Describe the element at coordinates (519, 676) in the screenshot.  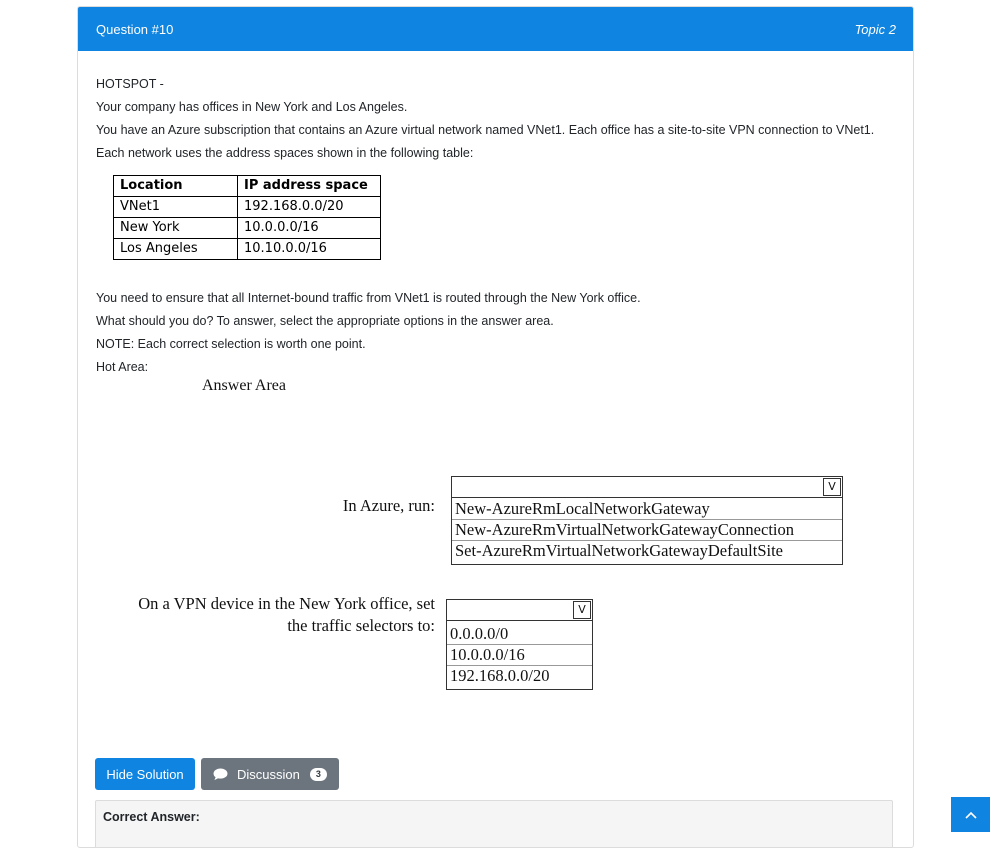
I see `q2-option: 192.168.0.0/20` at that location.